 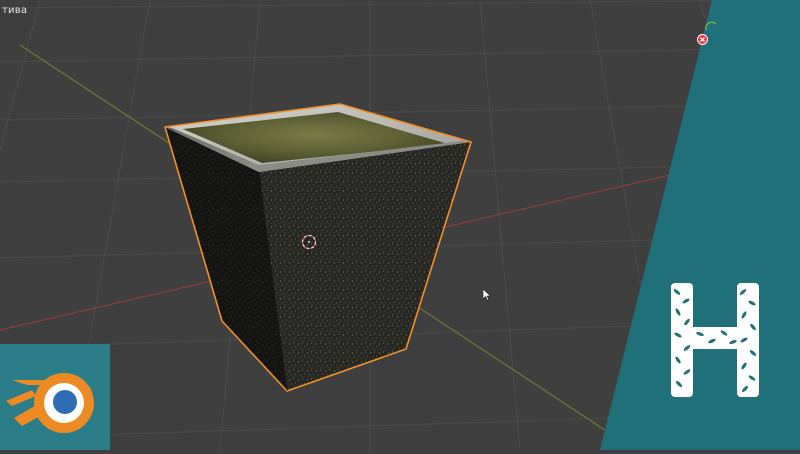 I want to click on mouse-pointer-icon, so click(x=487, y=295).